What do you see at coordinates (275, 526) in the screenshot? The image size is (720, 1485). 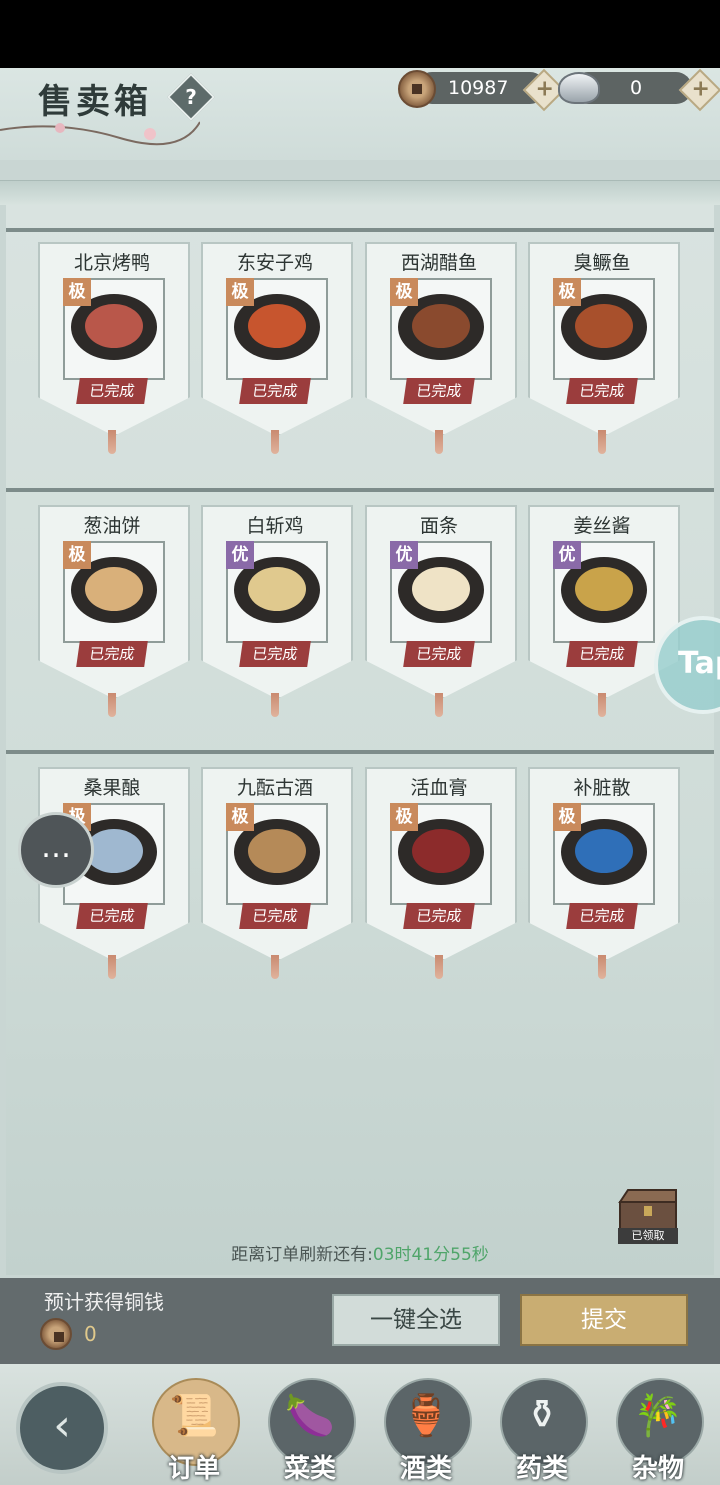 I see `dish-name: 白斩鸡` at bounding box center [275, 526].